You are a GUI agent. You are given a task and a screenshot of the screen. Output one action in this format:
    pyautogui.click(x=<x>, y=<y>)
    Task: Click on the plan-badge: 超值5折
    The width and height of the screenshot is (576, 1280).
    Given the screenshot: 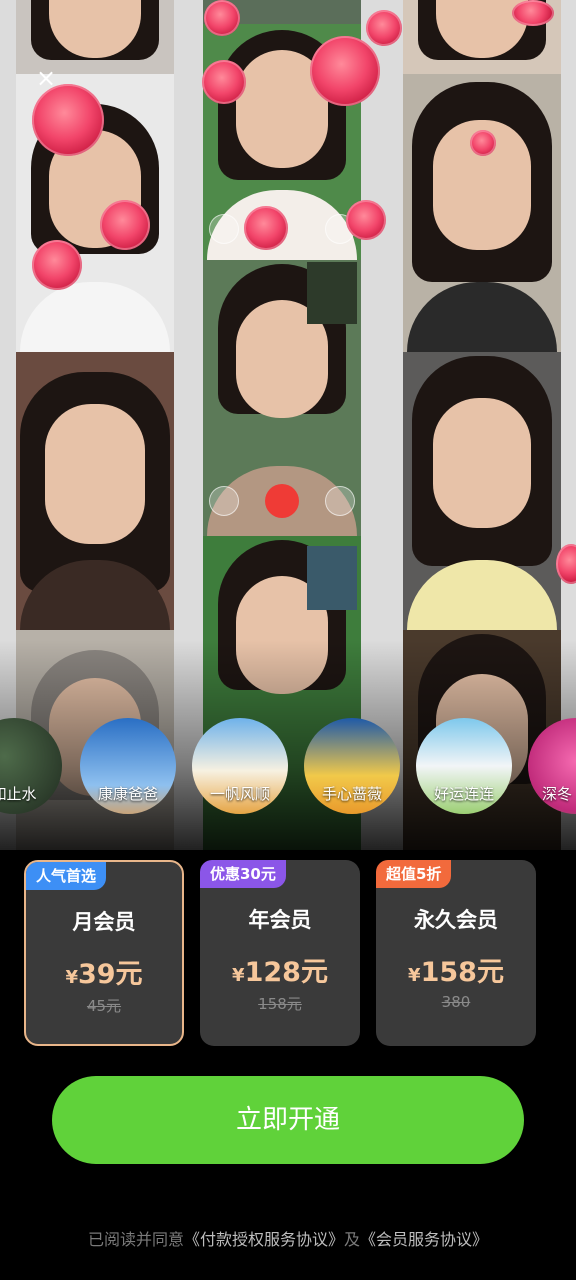 What is the action you would take?
    pyautogui.click(x=414, y=874)
    